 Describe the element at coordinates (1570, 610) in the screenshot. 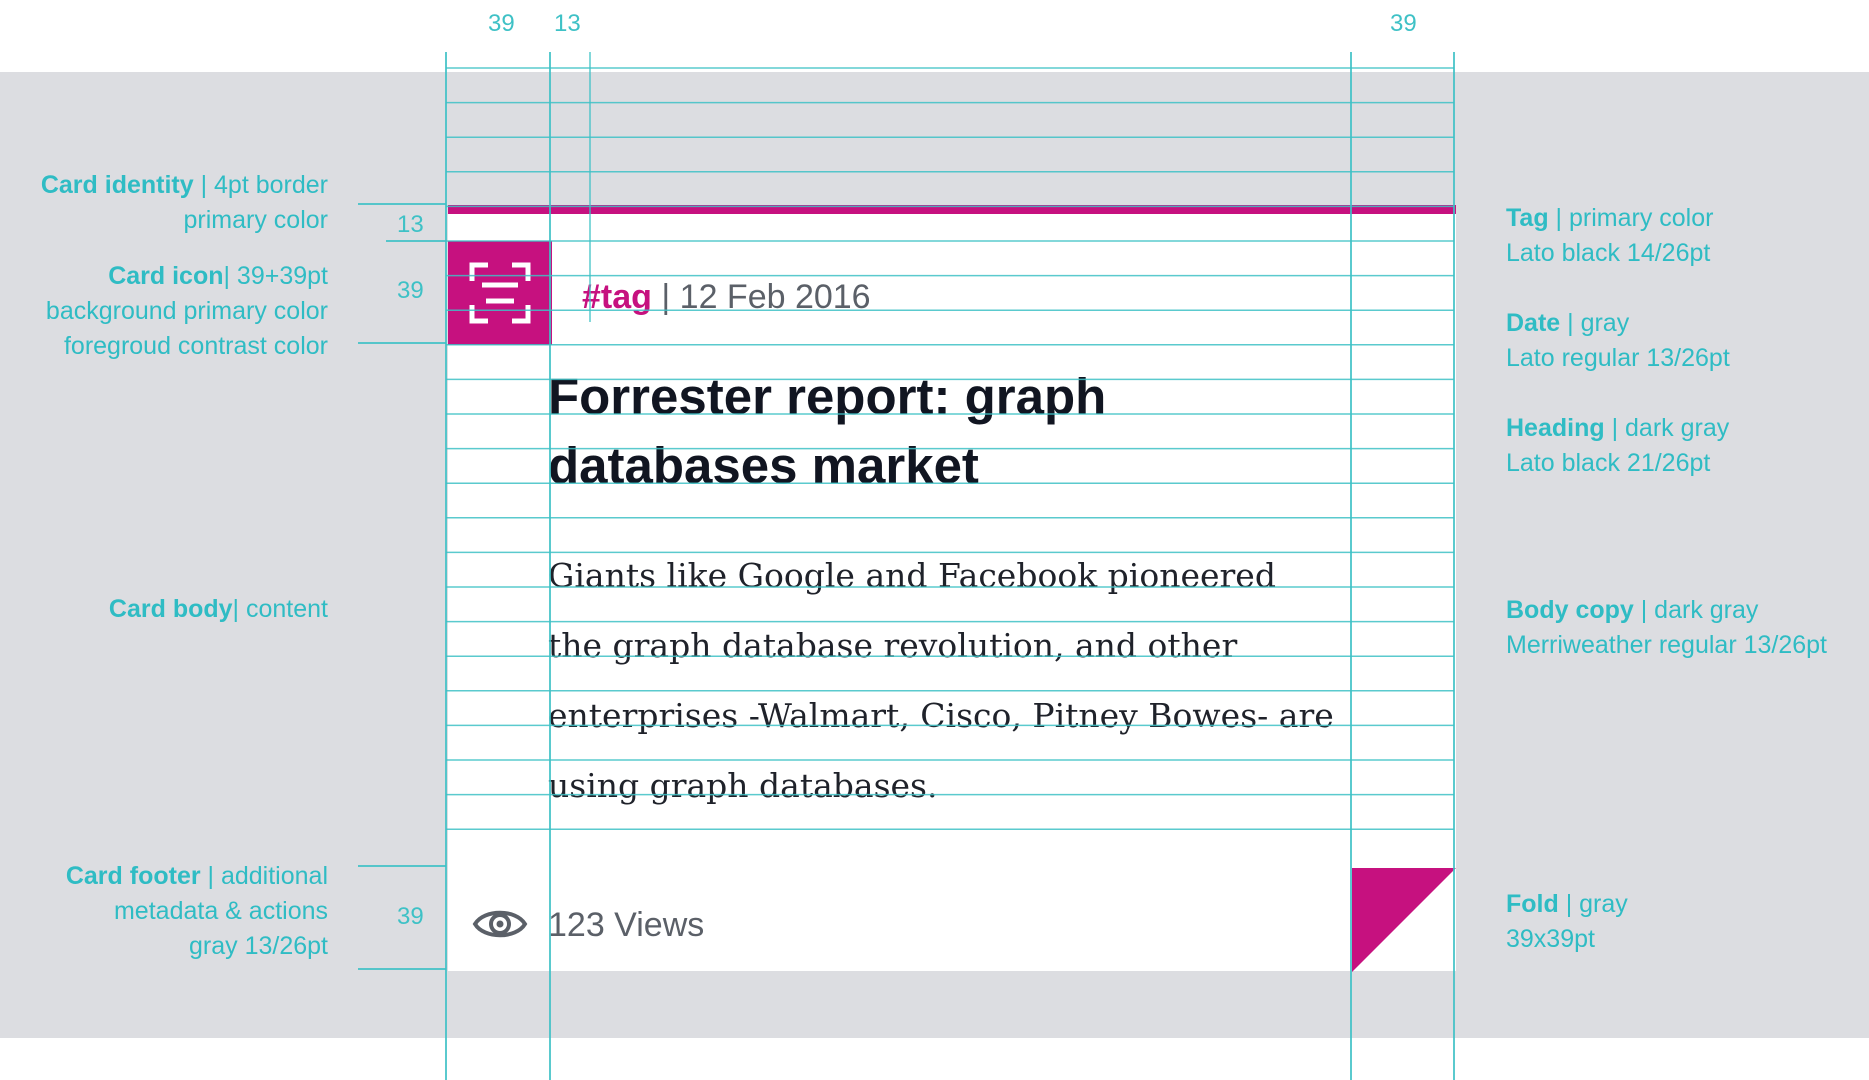

I see `note-title: Body copy` at that location.